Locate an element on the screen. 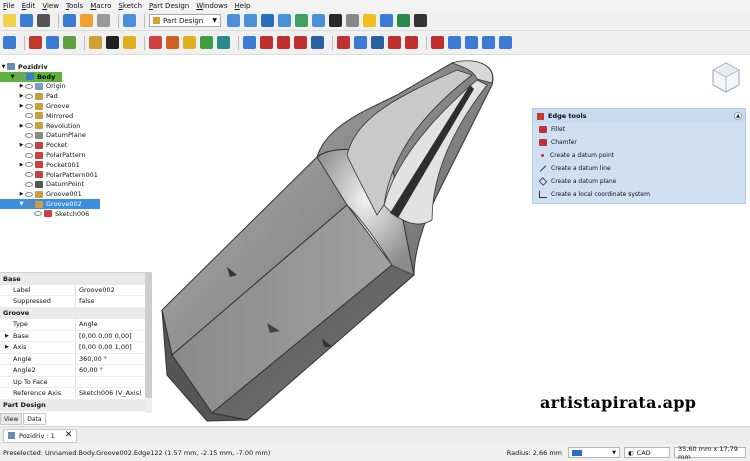 The height and width of the screenshot is (461, 750). menu-item-edit: Edit is located at coordinates (29, 6).